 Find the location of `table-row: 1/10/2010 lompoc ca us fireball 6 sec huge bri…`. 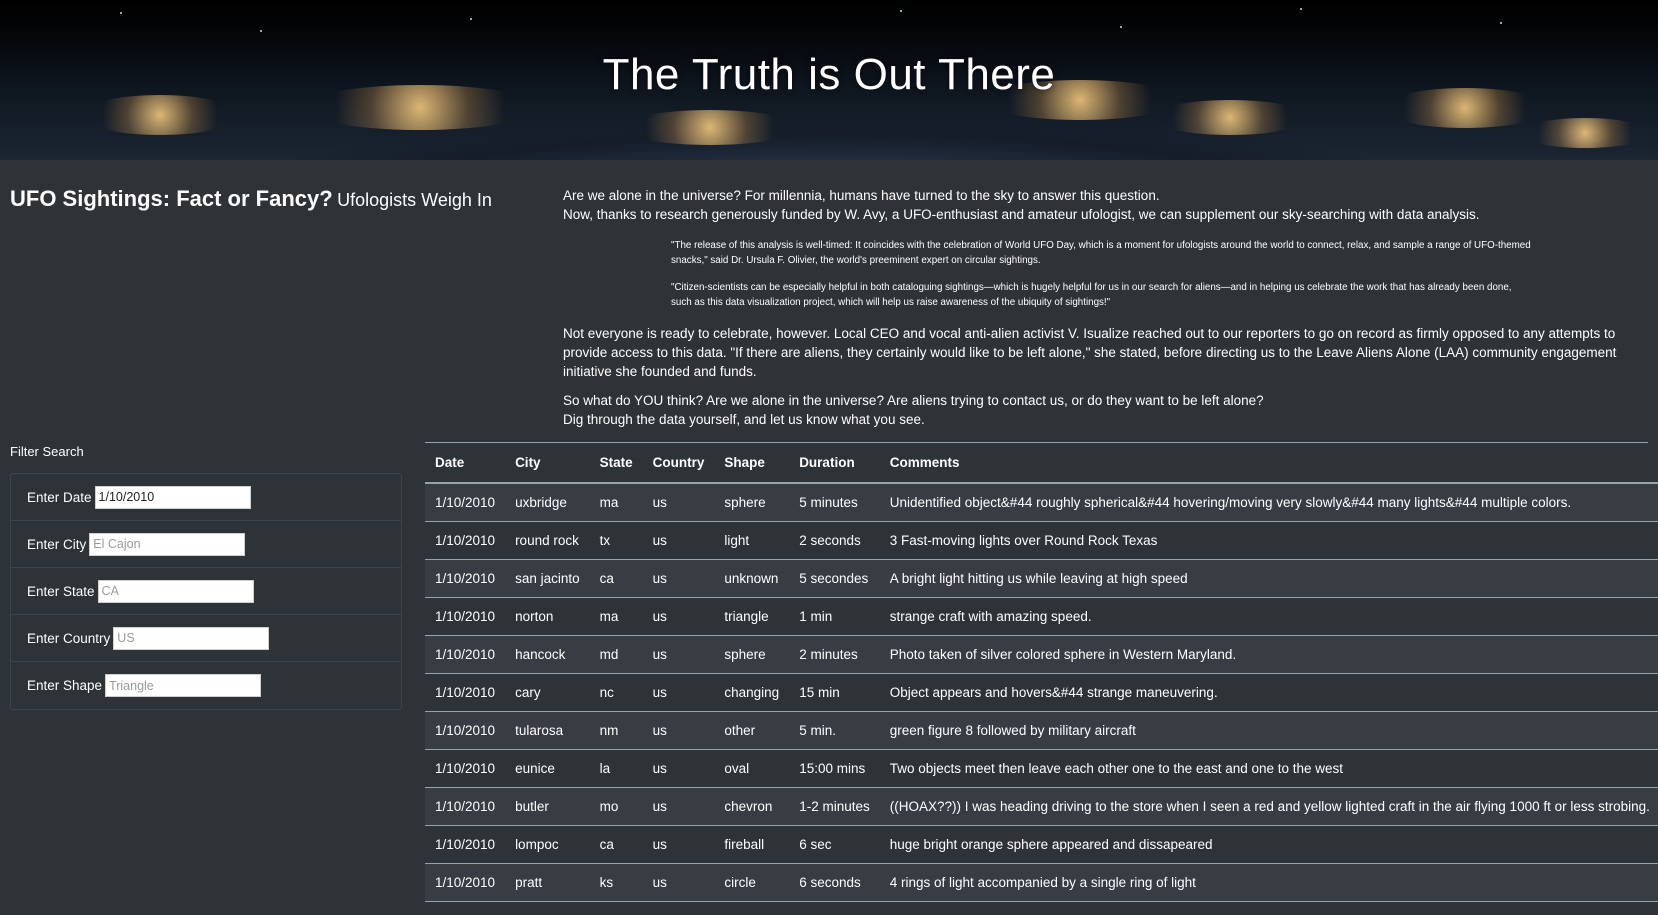

table-row: 1/10/2010 lompoc ca us fireball 6 sec huge bri… is located at coordinates (1041, 844).